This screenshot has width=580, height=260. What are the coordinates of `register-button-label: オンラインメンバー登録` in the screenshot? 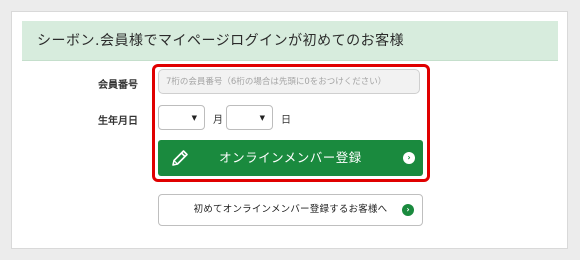 It's located at (290, 157).